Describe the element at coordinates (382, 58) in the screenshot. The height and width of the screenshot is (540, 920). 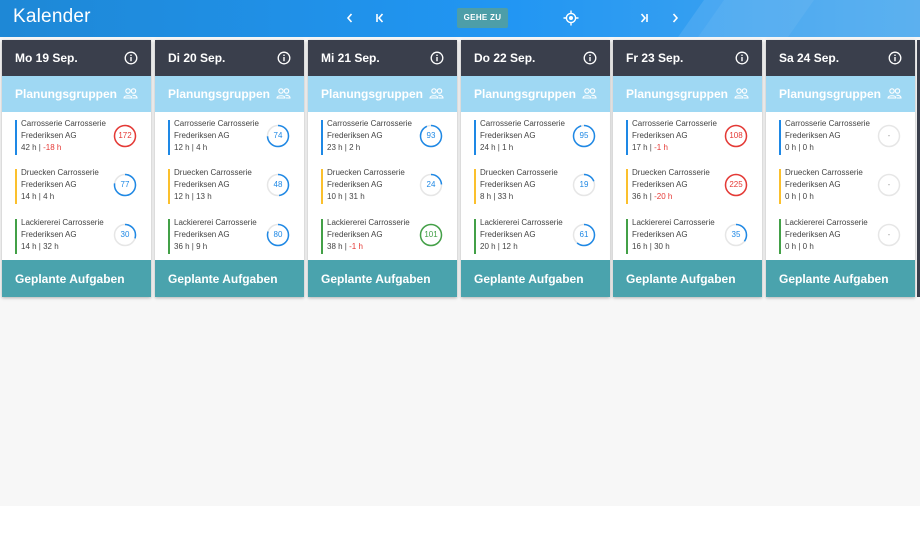
I see `day-header: Mi 21 Sep.` at that location.